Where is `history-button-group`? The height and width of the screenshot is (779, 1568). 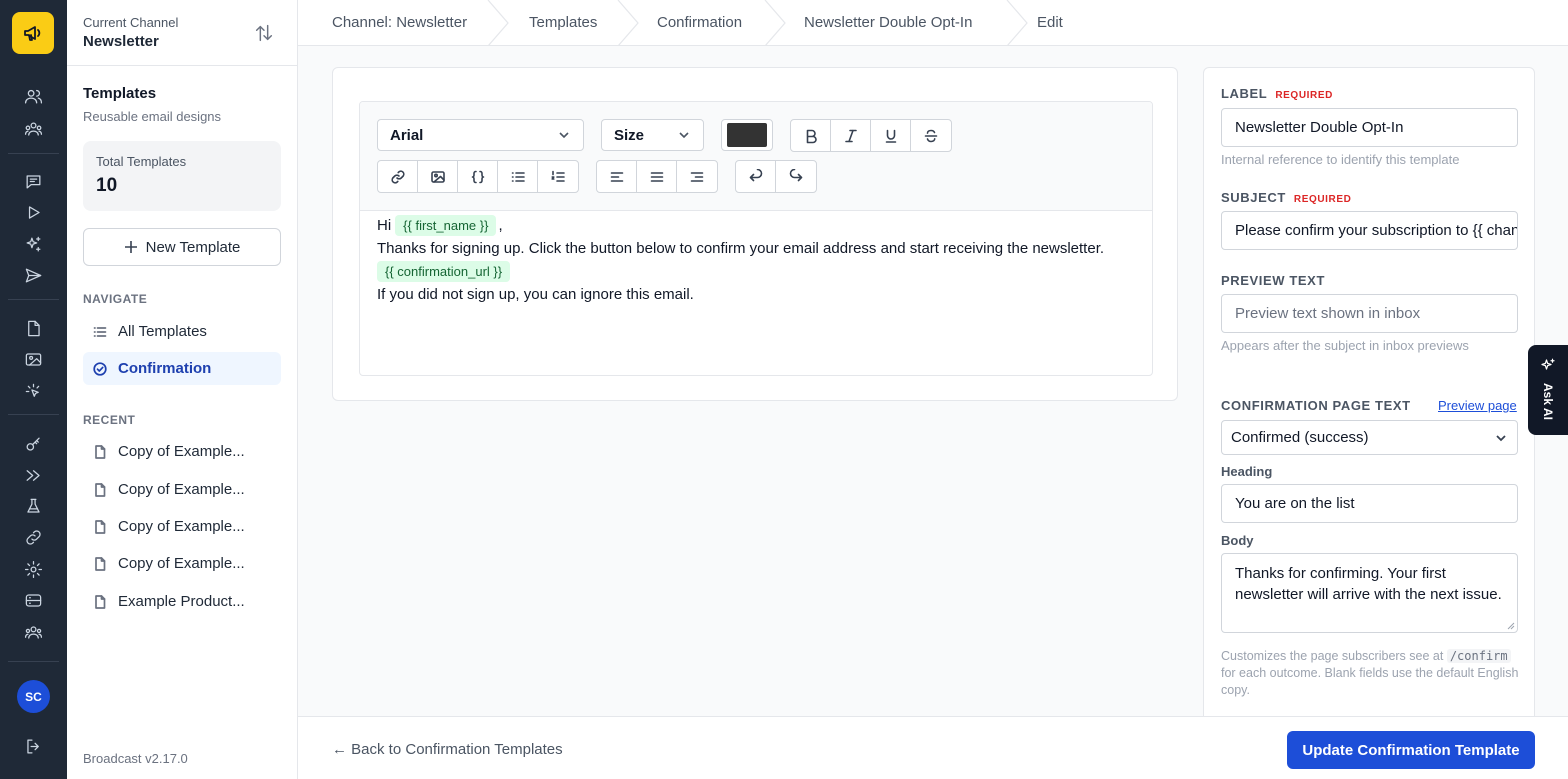 history-button-group is located at coordinates (776, 176).